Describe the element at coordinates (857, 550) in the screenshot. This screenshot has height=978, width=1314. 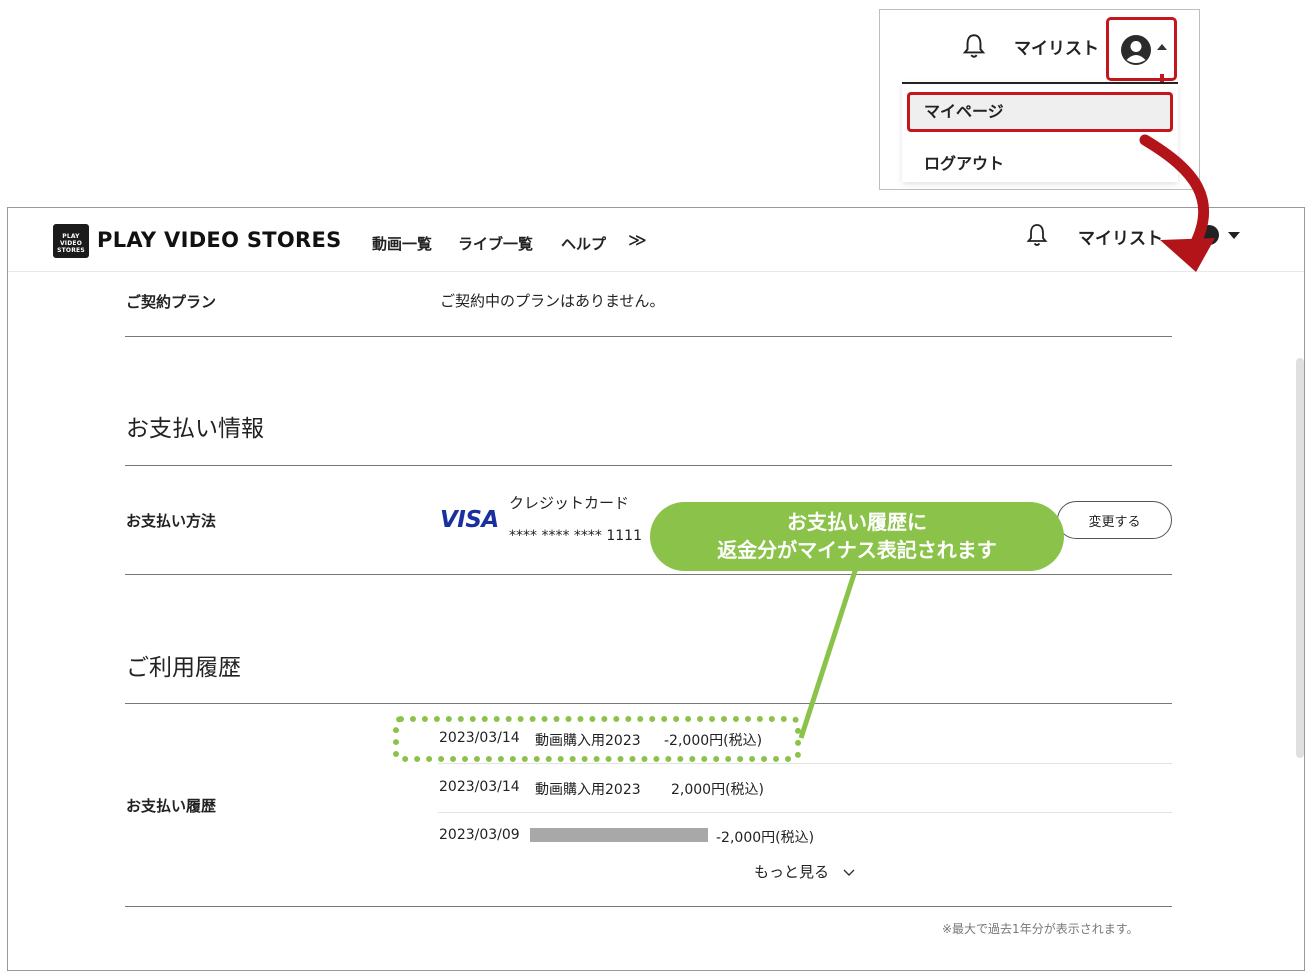
I see `callout-line-2: 返金分がマイナス表記されます` at that location.